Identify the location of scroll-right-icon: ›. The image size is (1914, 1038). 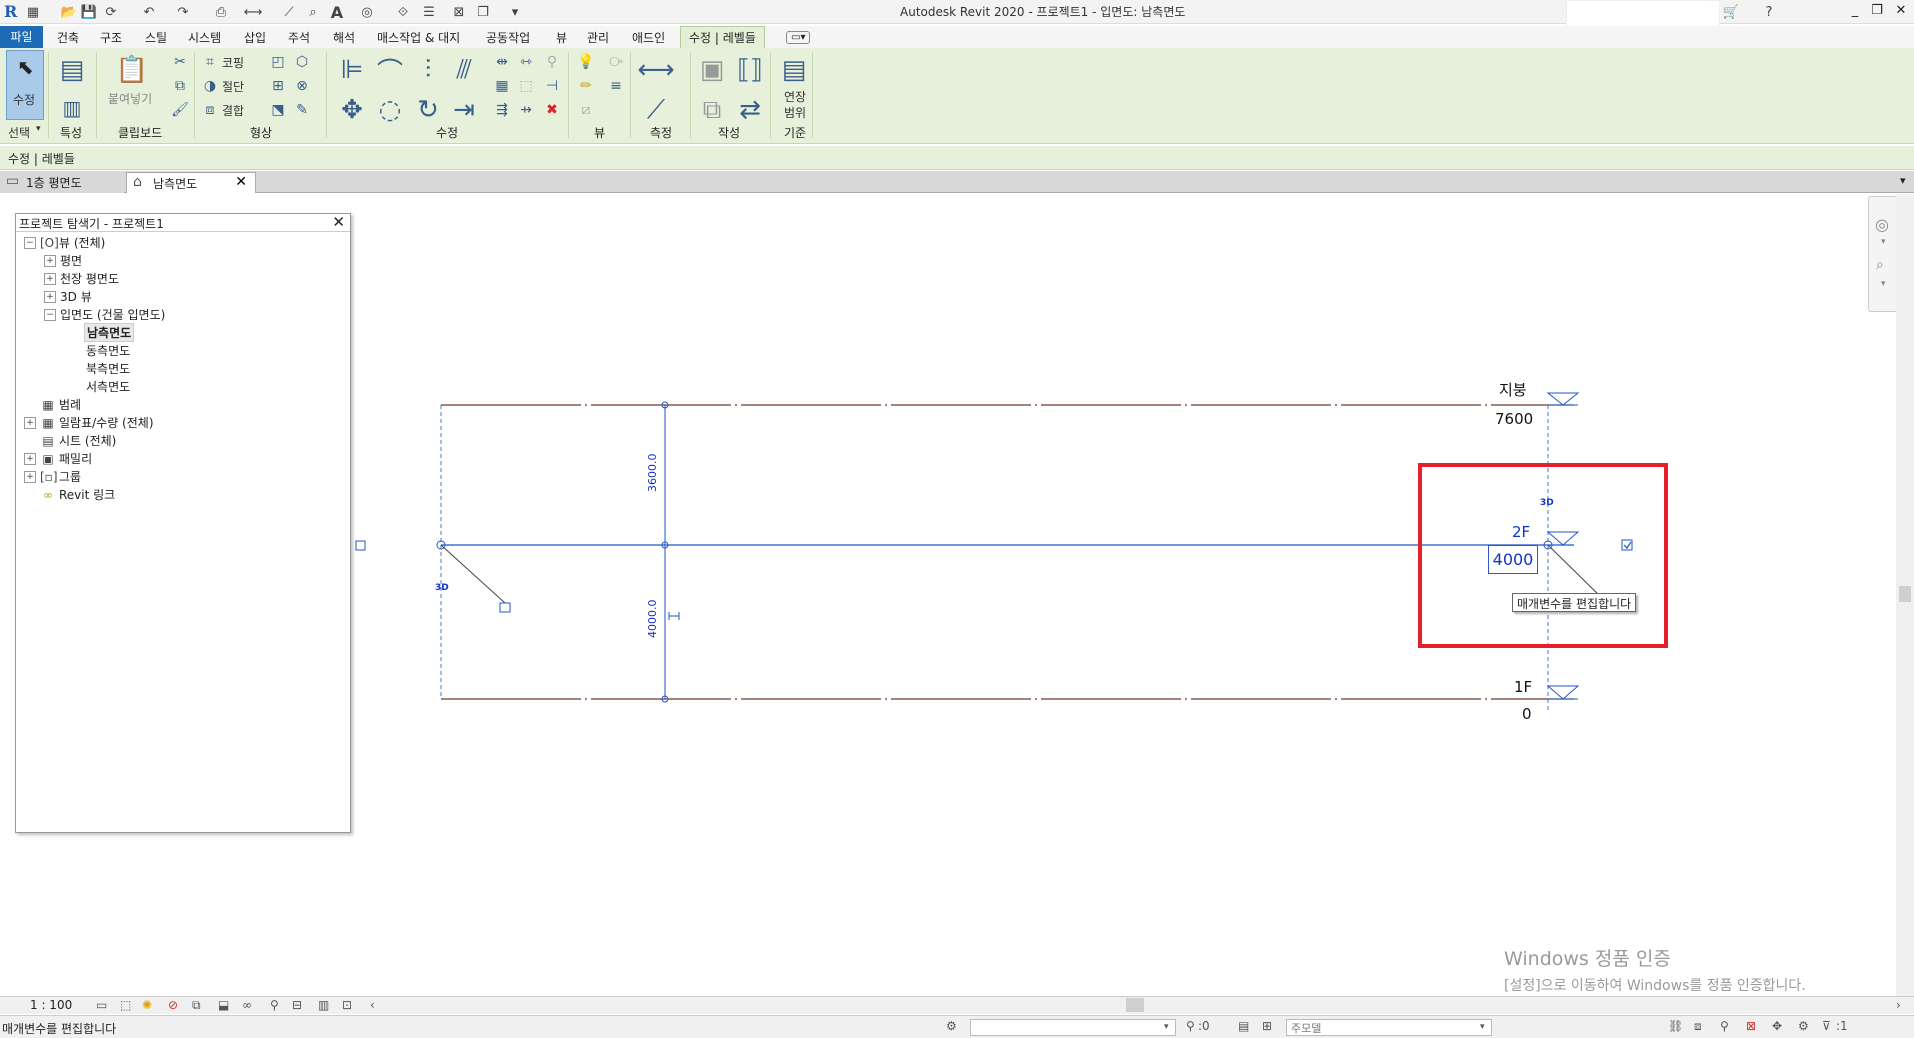
(1898, 1005).